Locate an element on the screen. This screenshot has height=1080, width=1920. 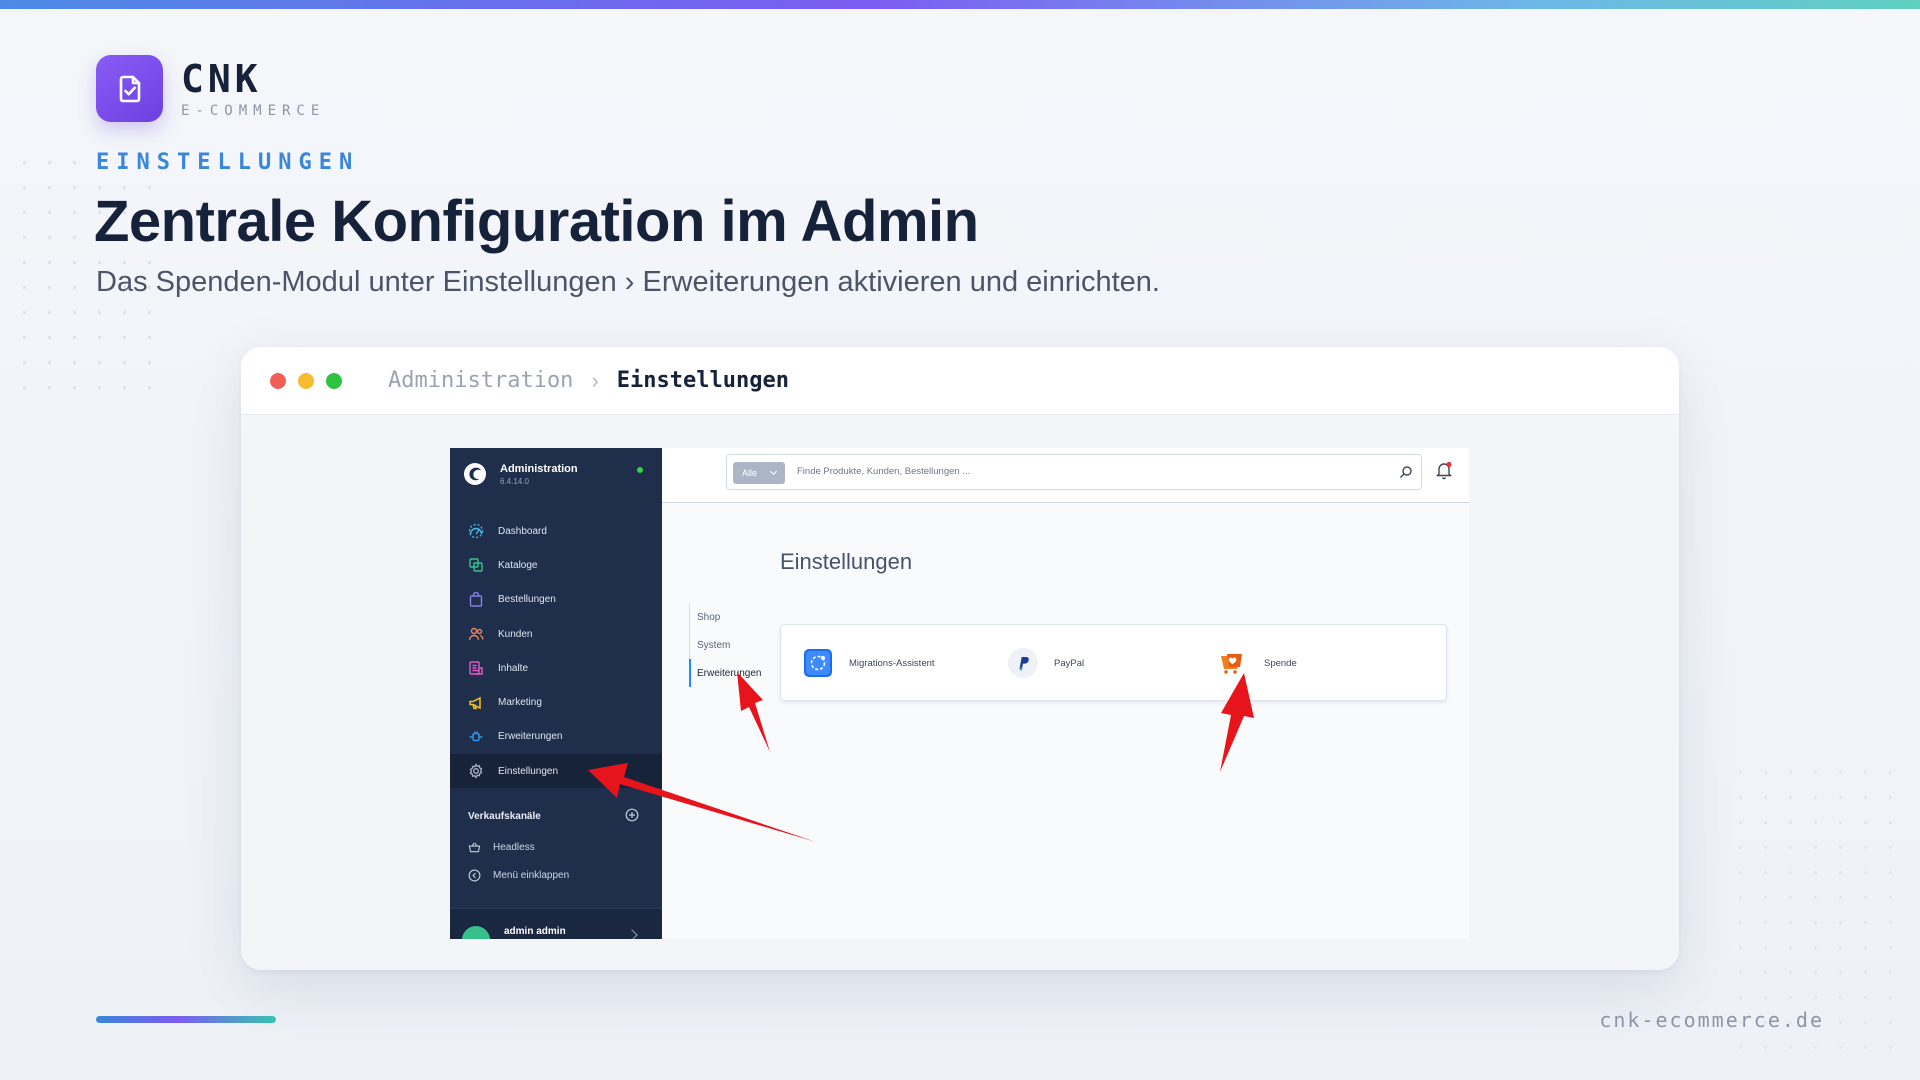
plugin-migration-assistant: Migrations-Assistent is located at coordinates (869, 663).